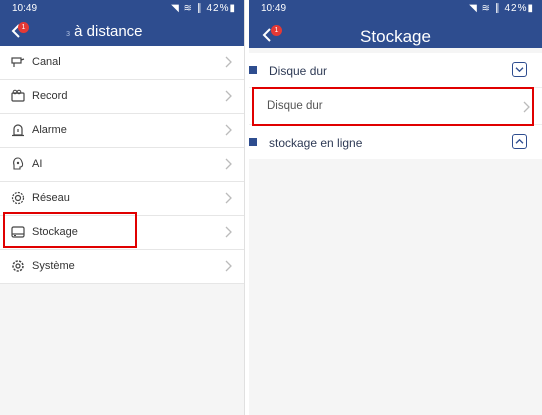 The width and height of the screenshot is (542, 415). I want to click on section-stockage-en-ligne: stockage en ligne, so click(395, 142).